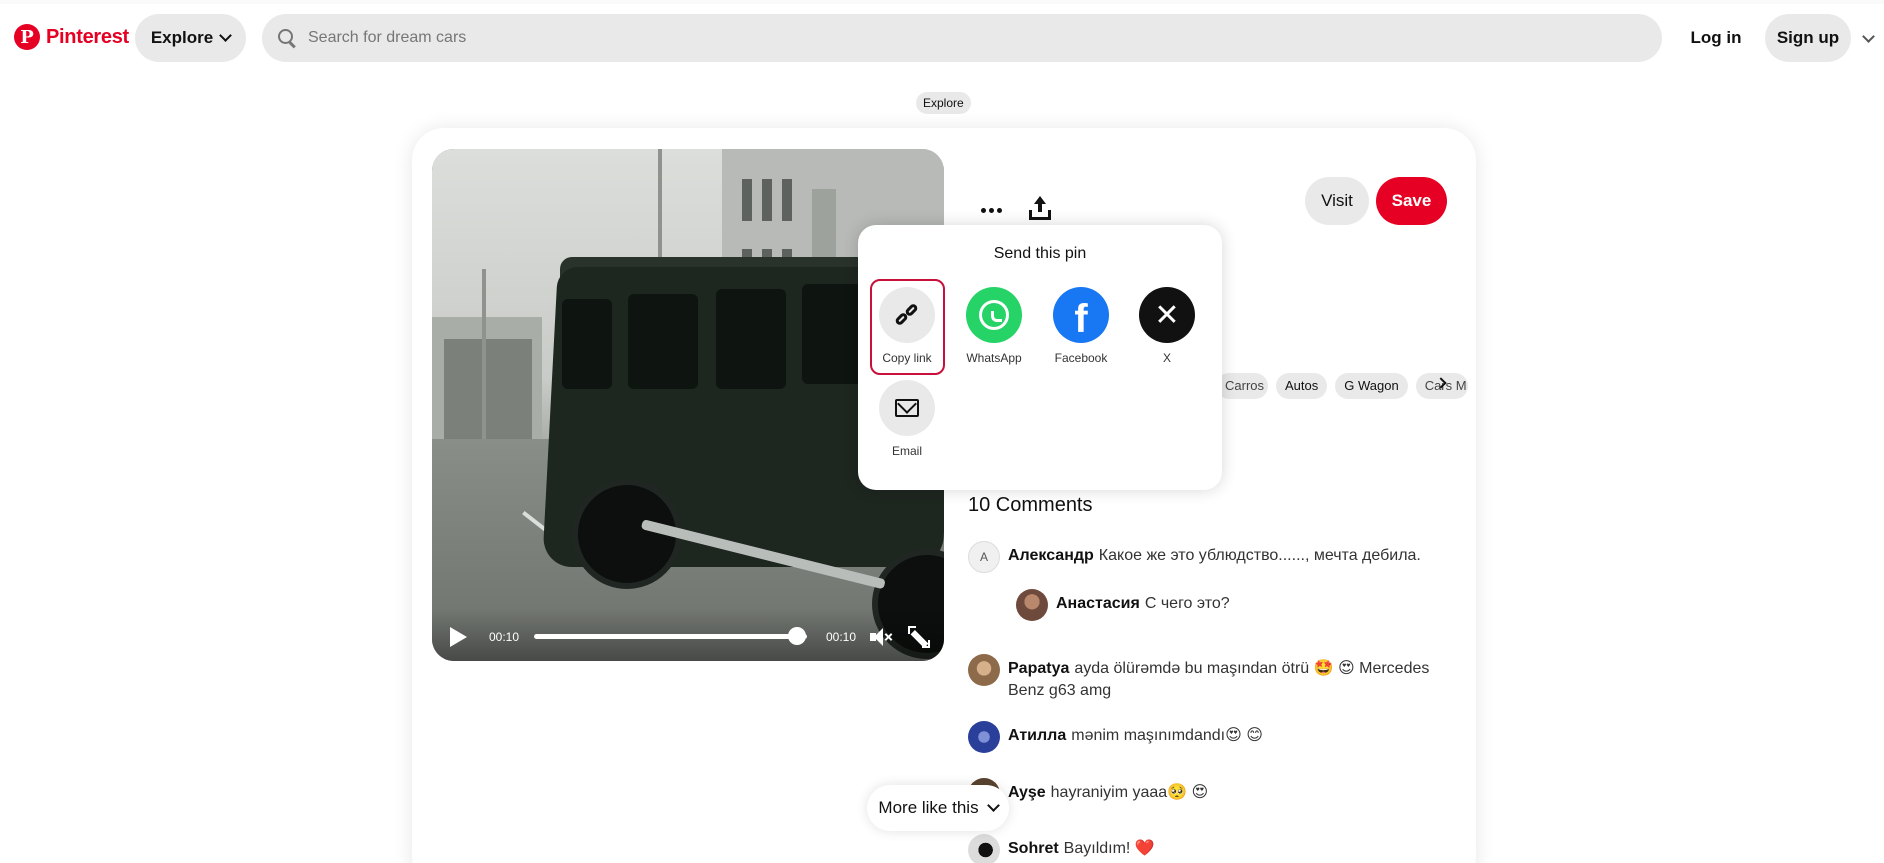  Describe the element at coordinates (881, 637) in the screenshot. I see `mute-icon` at that location.